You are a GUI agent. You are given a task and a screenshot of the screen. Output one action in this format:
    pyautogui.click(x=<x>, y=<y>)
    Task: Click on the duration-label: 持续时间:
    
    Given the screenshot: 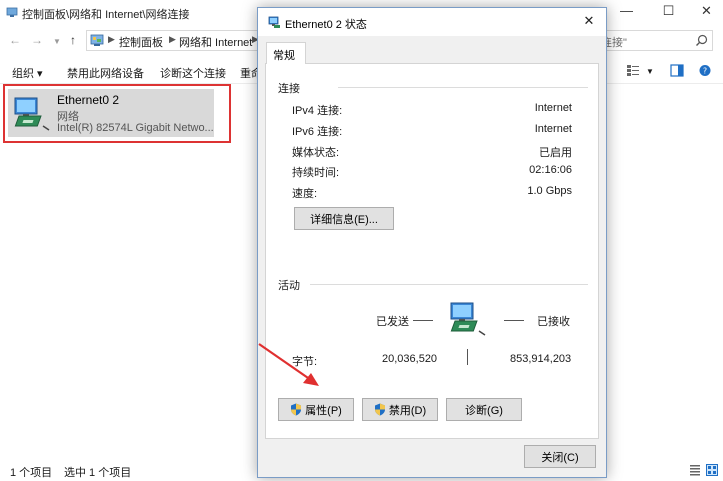 What is the action you would take?
    pyautogui.click(x=316, y=173)
    